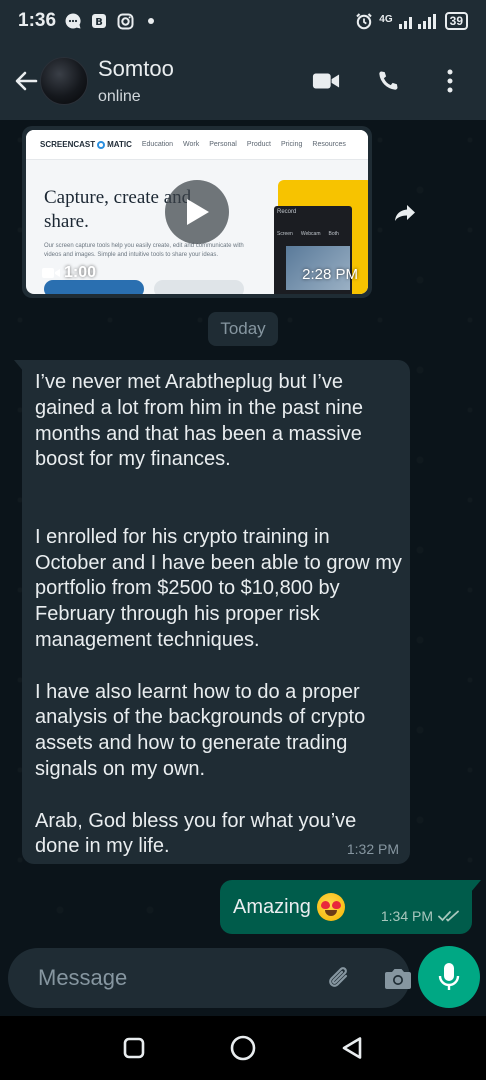 This screenshot has height=1080, width=486. I want to click on play-icon, so click(198, 212).